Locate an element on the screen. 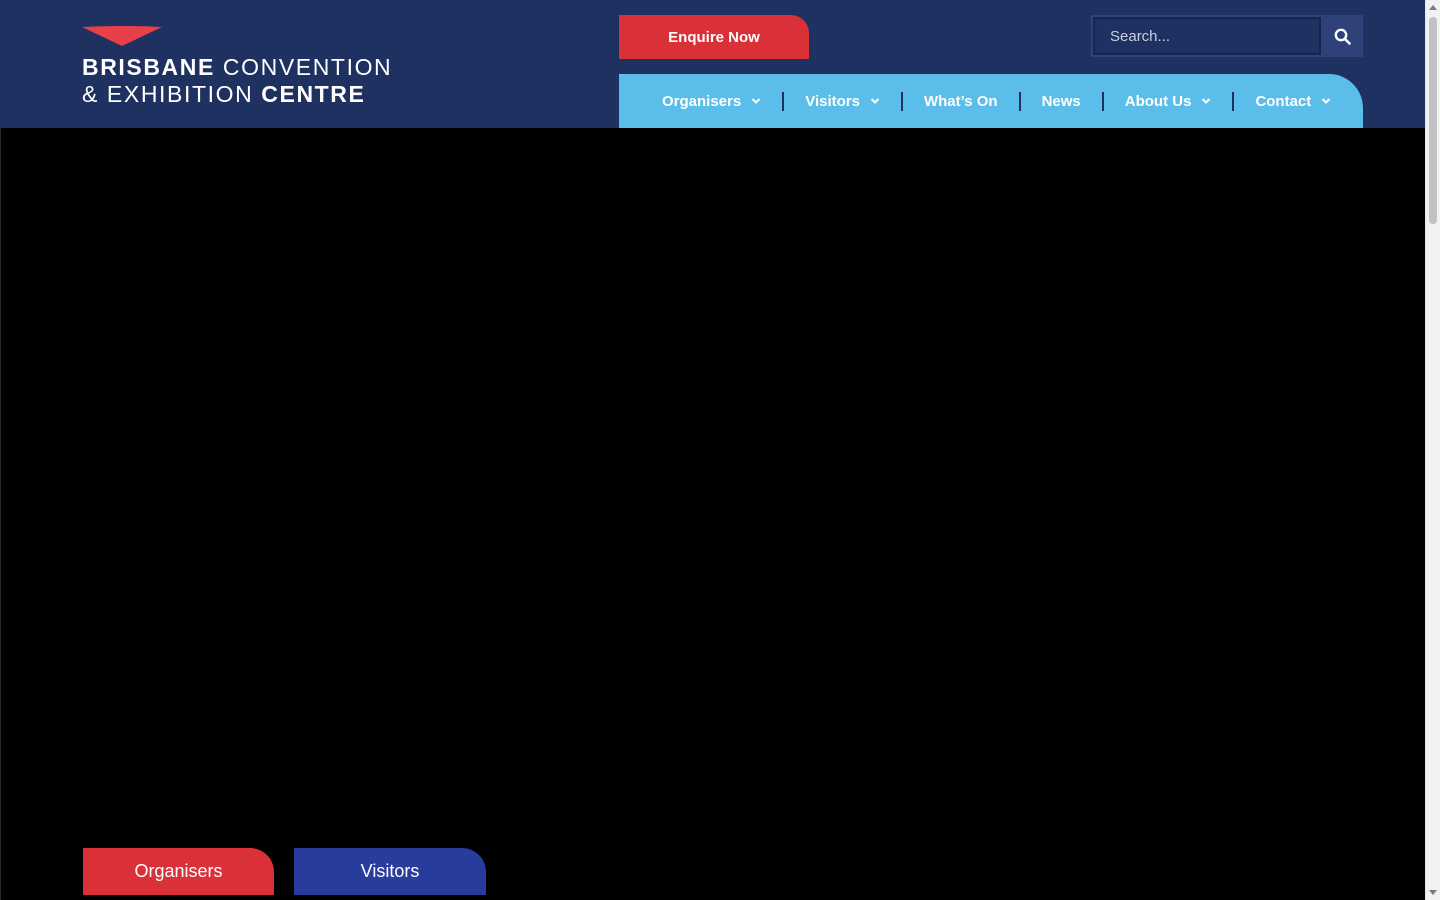  search-icon is located at coordinates (1342, 36).